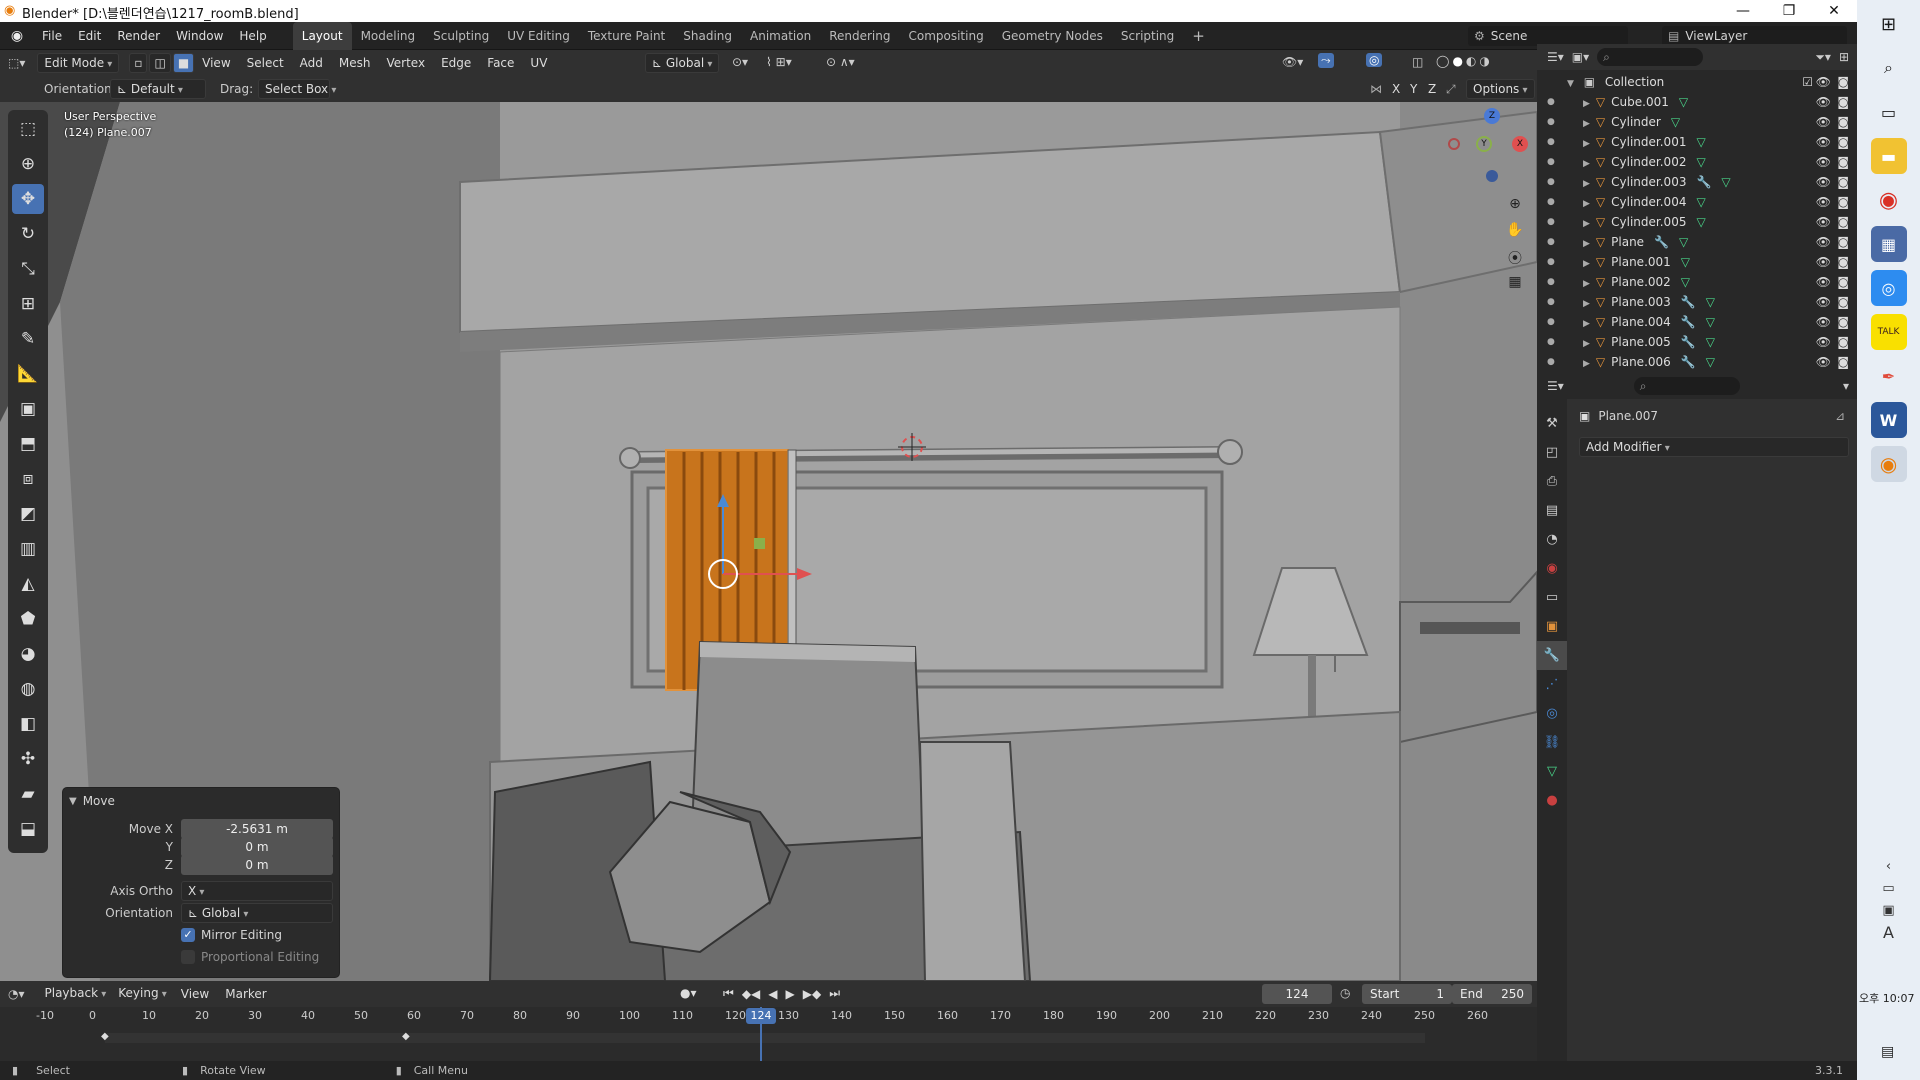  I want to click on pan-hand-icon: ✋, so click(1515, 235).